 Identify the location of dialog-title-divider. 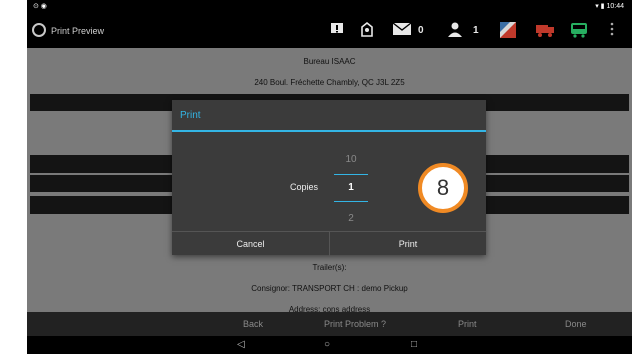
(329, 131).